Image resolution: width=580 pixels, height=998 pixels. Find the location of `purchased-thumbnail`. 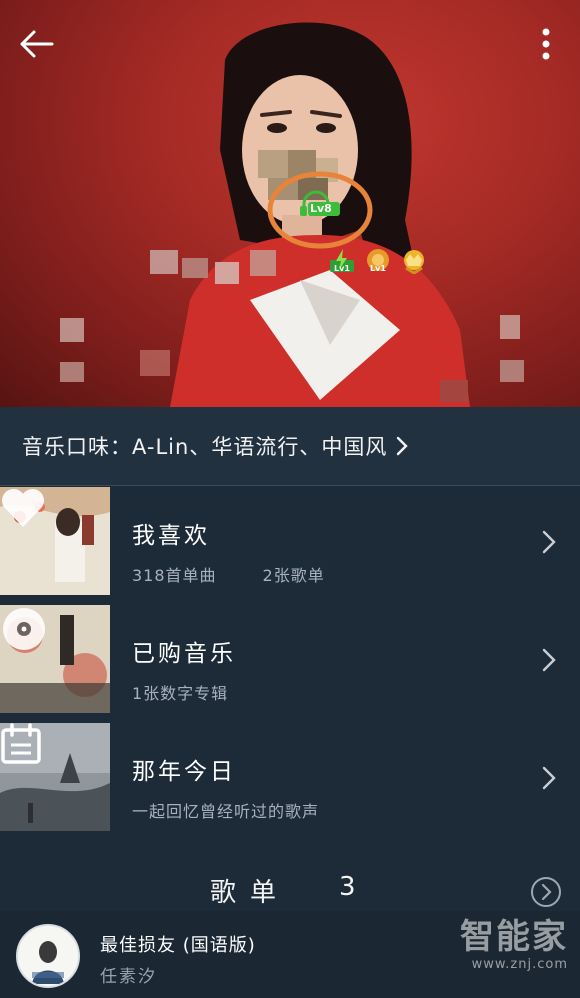

purchased-thumbnail is located at coordinates (55, 659).